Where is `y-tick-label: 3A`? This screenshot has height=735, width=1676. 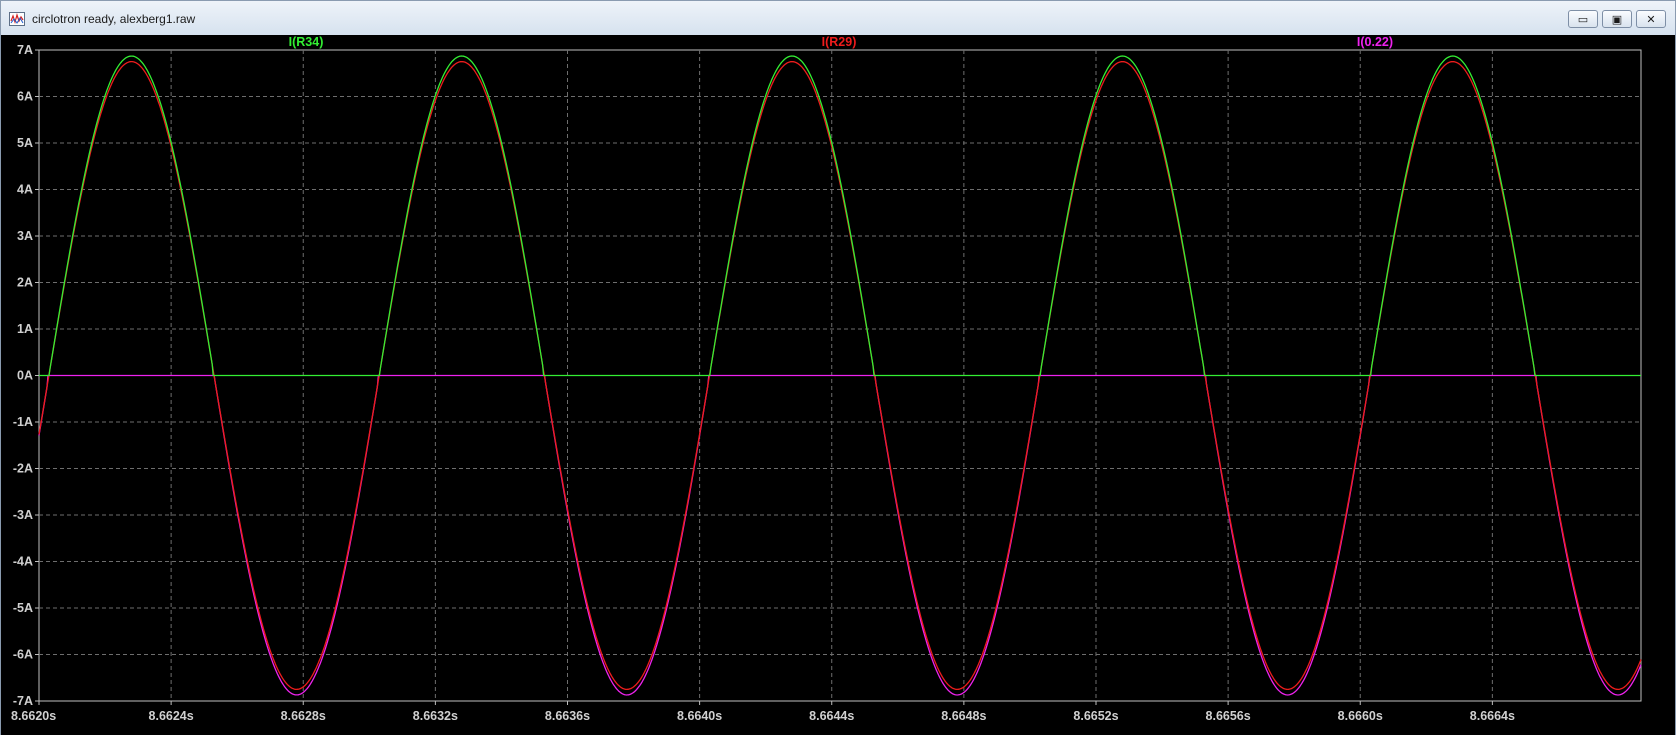 y-tick-label: 3A is located at coordinates (25, 236).